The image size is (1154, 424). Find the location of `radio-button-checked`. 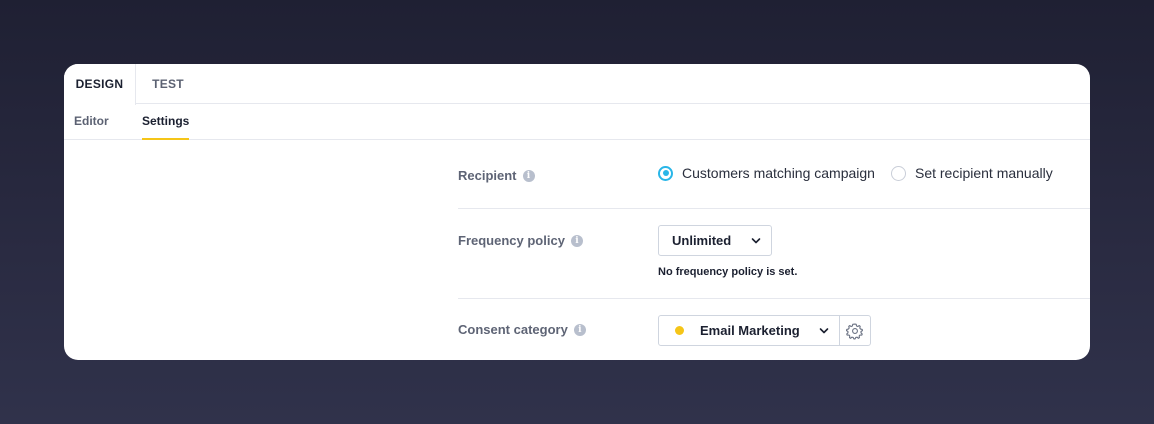

radio-button-checked is located at coordinates (665, 173).